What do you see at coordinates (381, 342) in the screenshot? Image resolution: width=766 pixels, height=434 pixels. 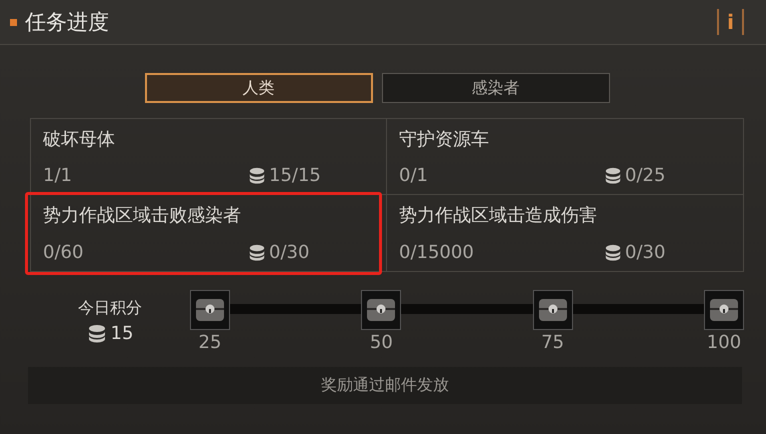 I see `milestone-points: 50` at bounding box center [381, 342].